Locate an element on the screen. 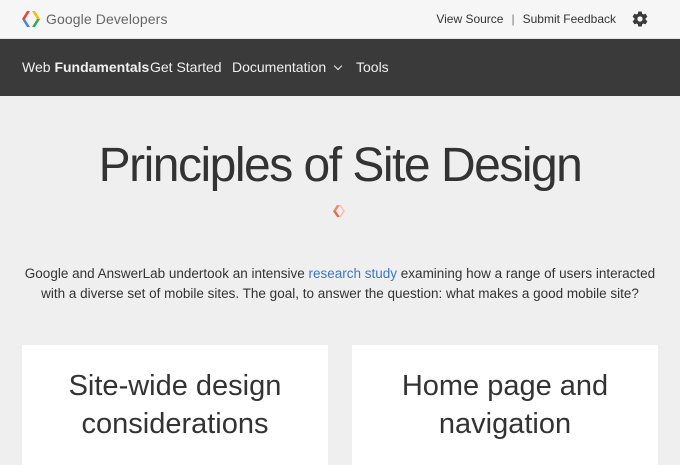 The height and width of the screenshot is (465, 680). header-links: View Source | Submit Feedback is located at coordinates (526, 19).